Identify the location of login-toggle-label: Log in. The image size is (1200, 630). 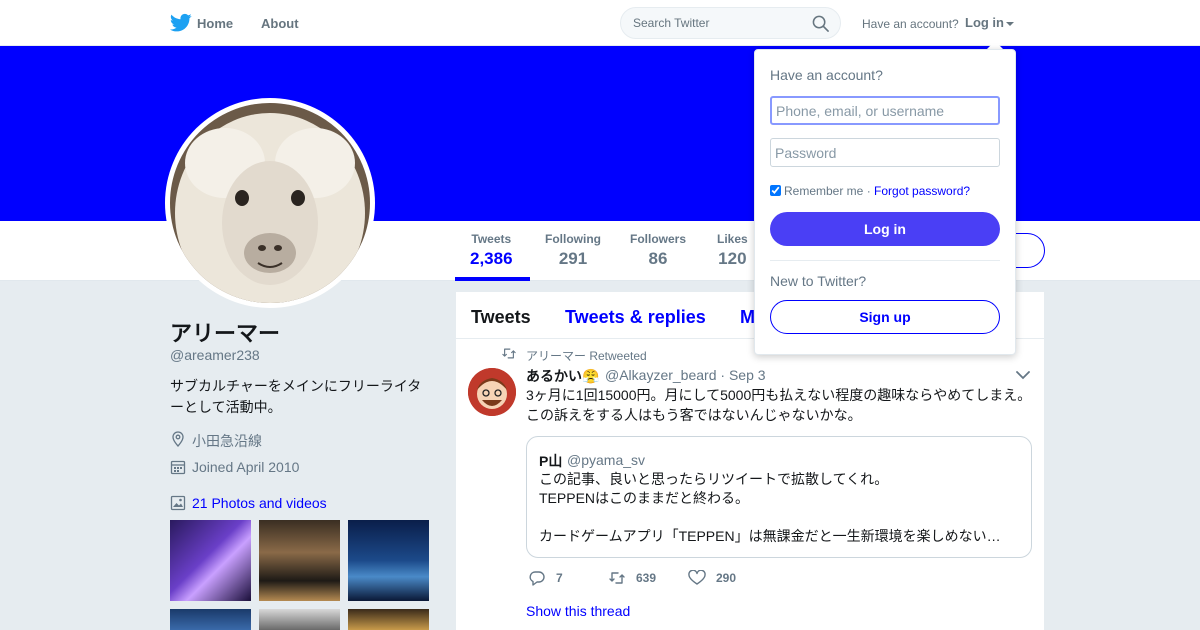
(984, 22).